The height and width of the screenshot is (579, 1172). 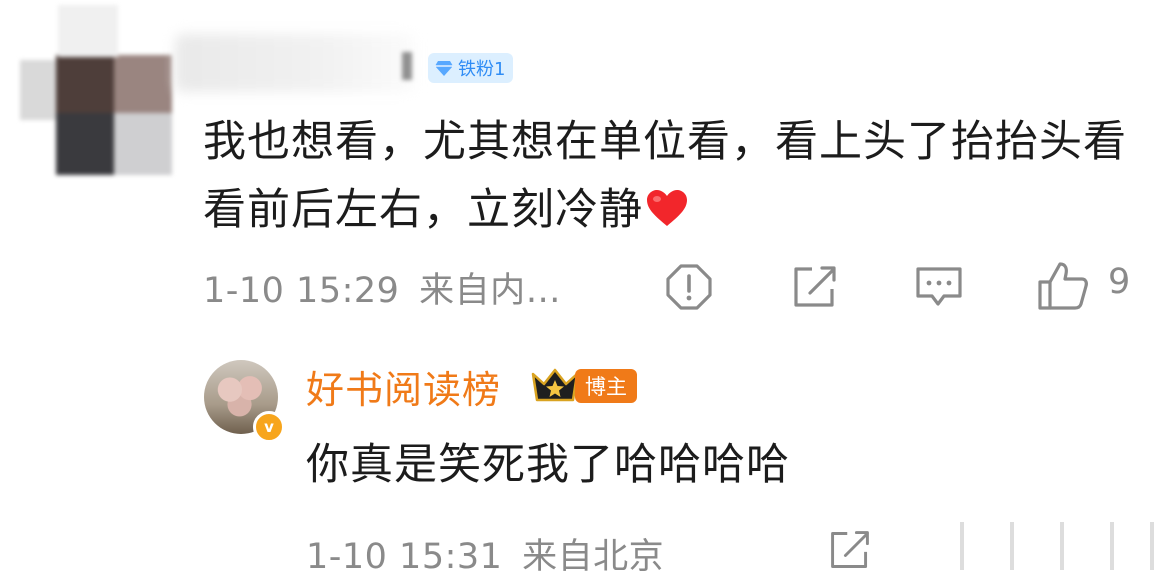 I want to click on fan-level-badge: 铁粉1, so click(x=471, y=68).